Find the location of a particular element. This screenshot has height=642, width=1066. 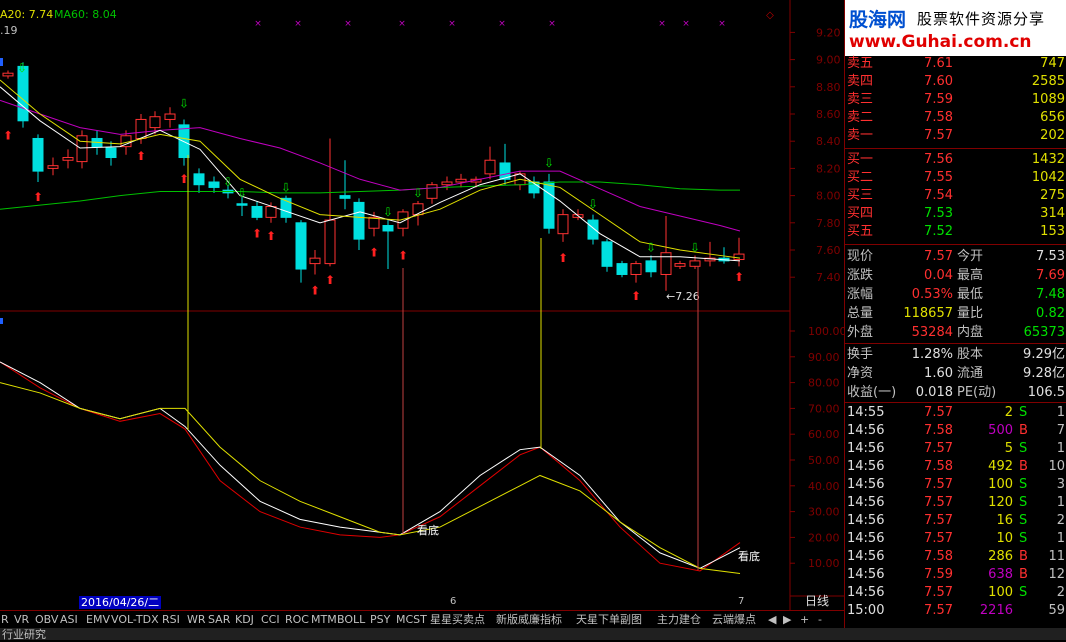

indicator-tab: BOLL is located at coordinates (351, 620).